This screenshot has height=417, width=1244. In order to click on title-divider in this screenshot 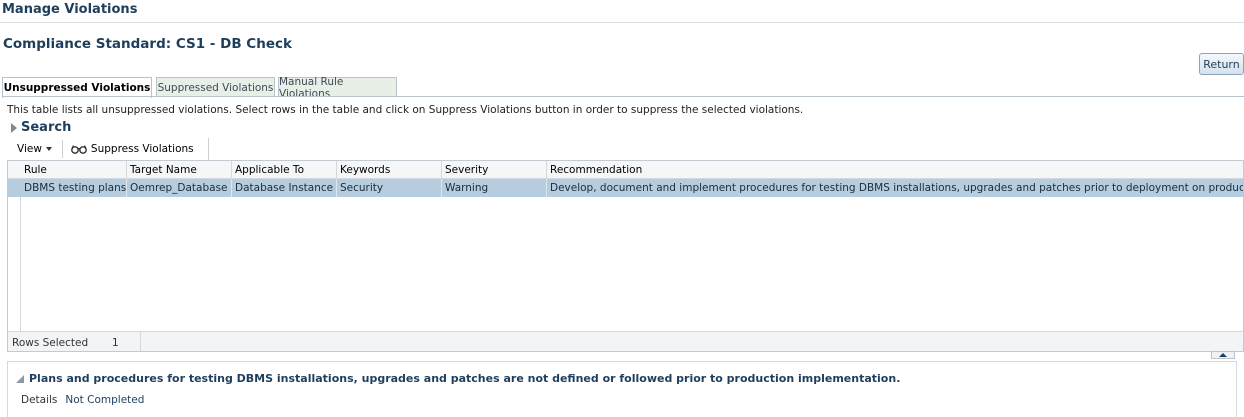, I will do `click(622, 22)`.